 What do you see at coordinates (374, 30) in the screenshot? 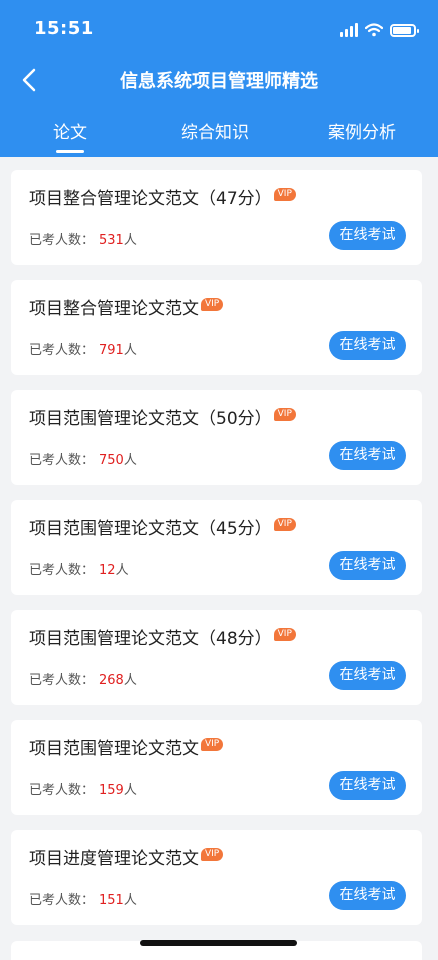
I see `wifi-icon` at bounding box center [374, 30].